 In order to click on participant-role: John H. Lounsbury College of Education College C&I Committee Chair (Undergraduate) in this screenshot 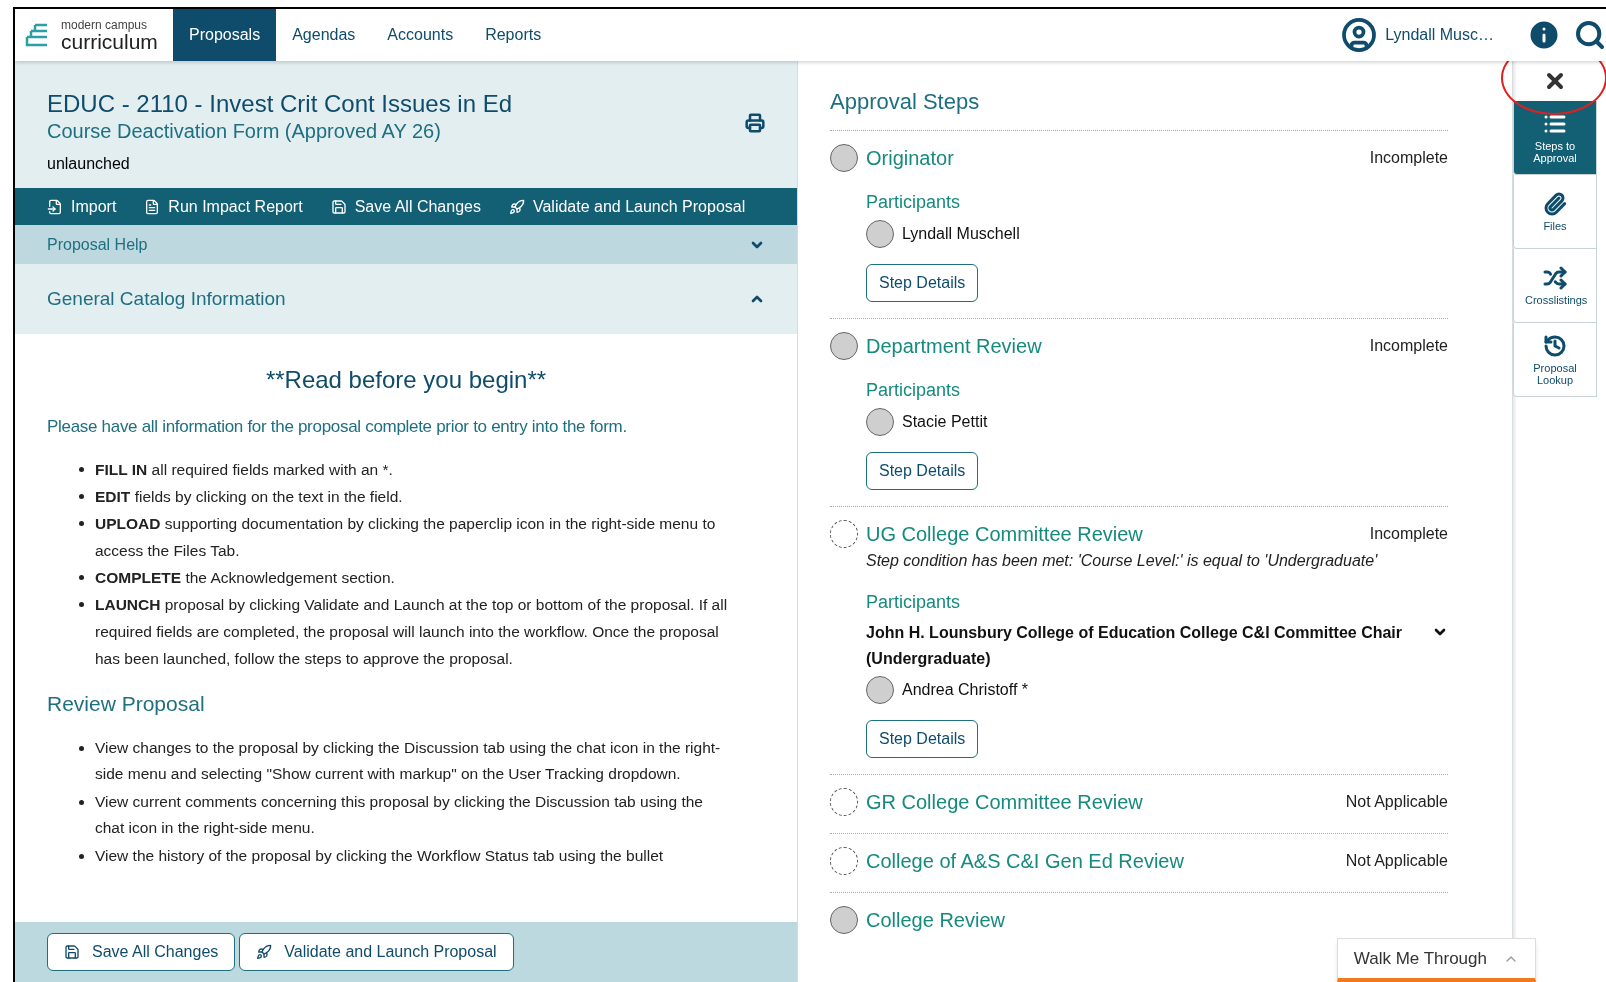, I will do `click(1135, 646)`.